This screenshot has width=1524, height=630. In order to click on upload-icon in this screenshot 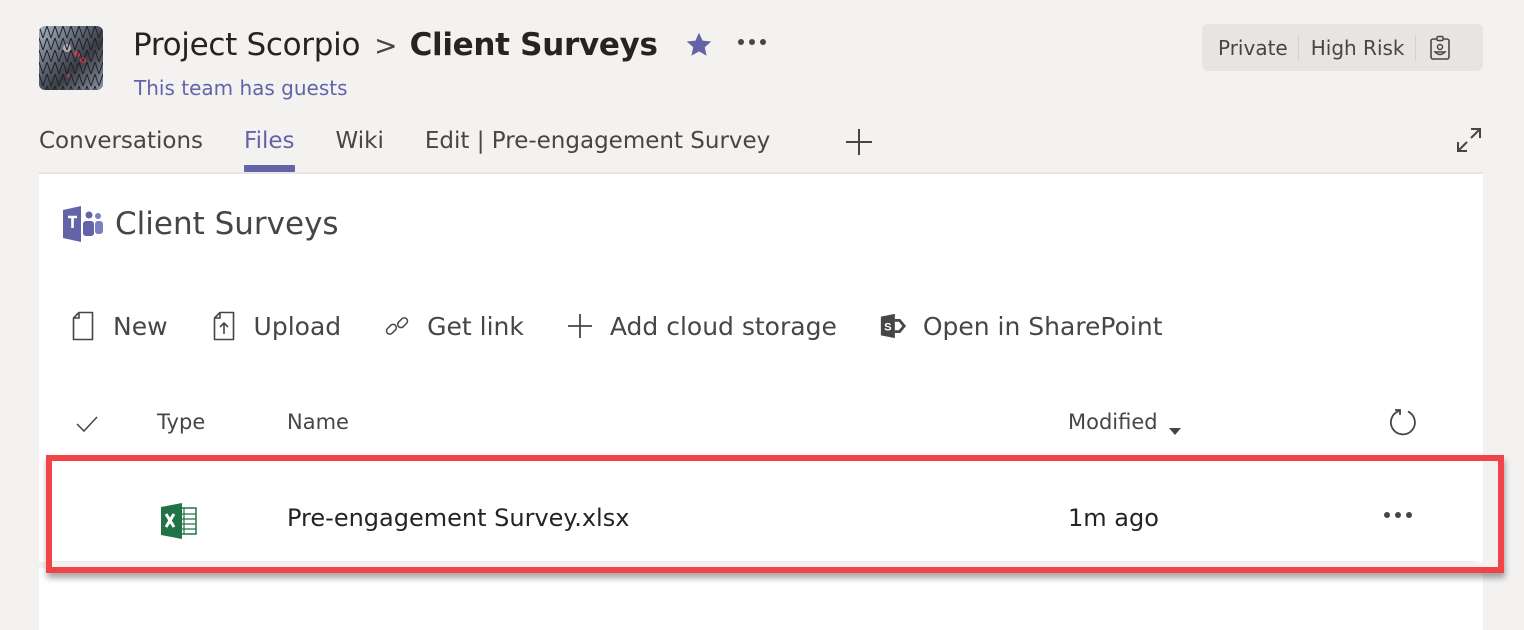, I will do `click(224, 326)`.